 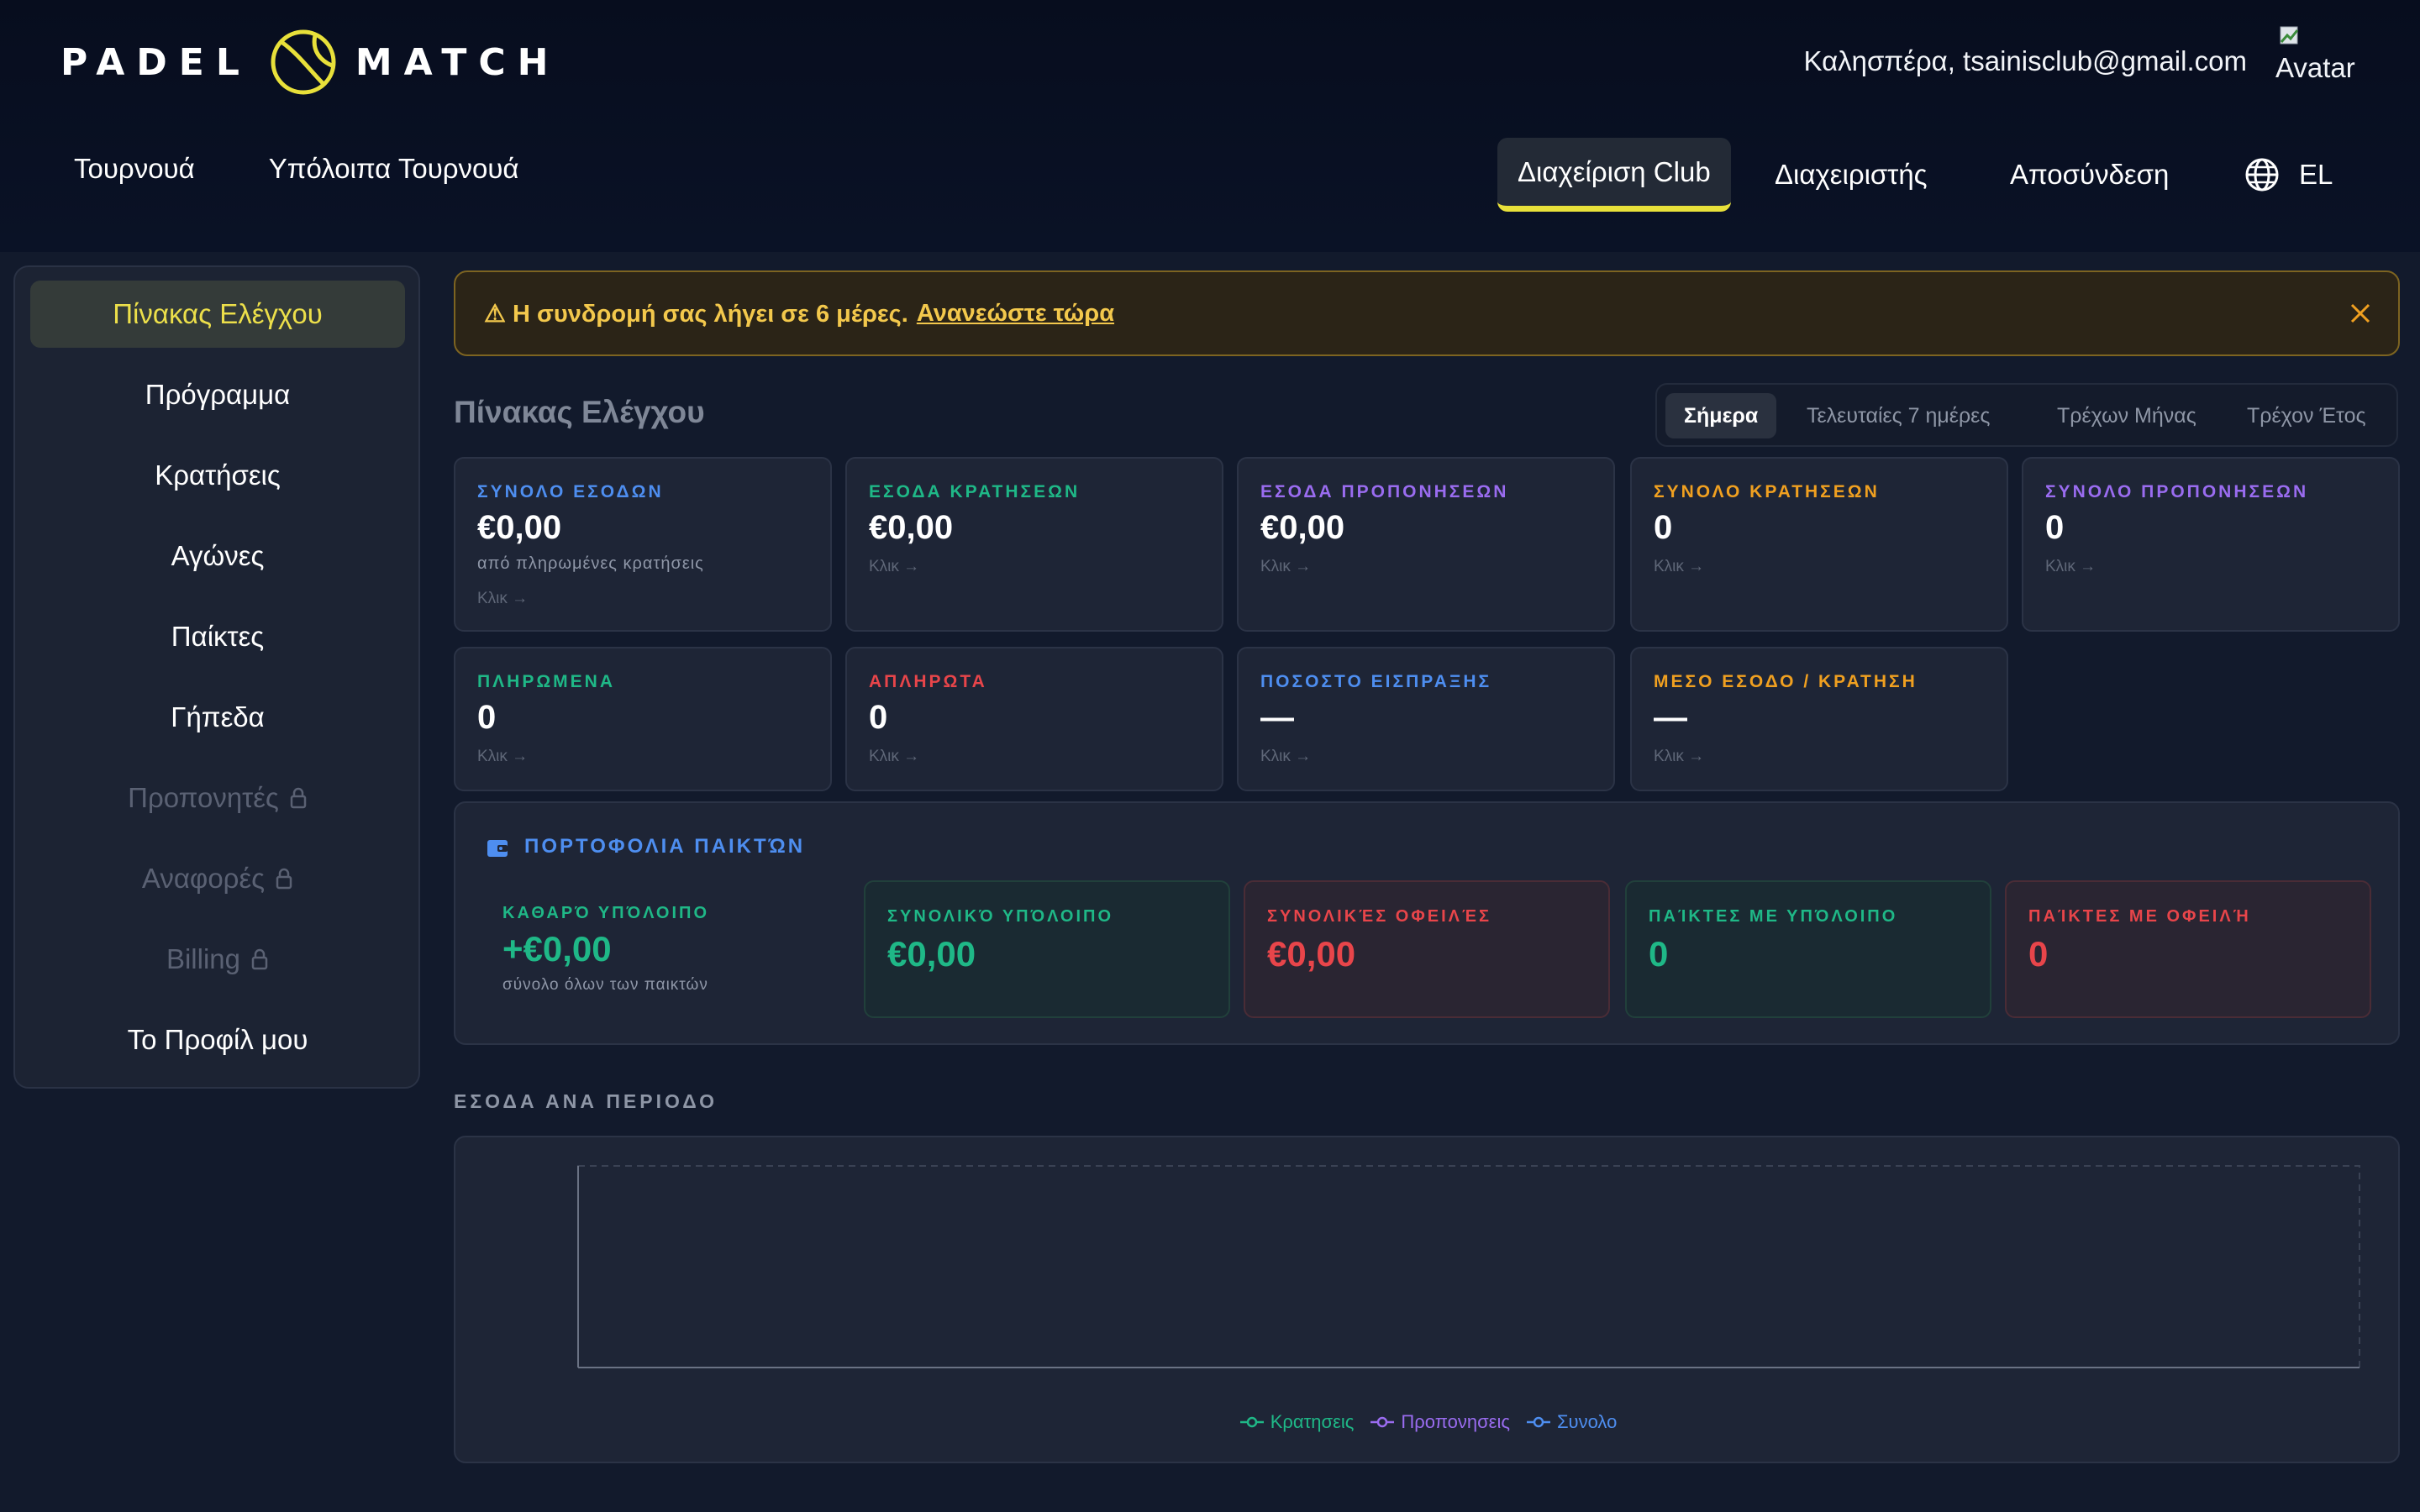 I want to click on sidebar-item-profile: Το Προφίλ μου, so click(x=218, y=1040).